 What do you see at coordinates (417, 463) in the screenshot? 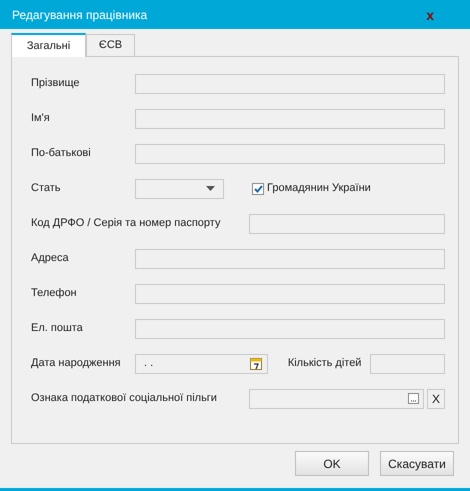
I see `dialog-button: Скасувати` at bounding box center [417, 463].